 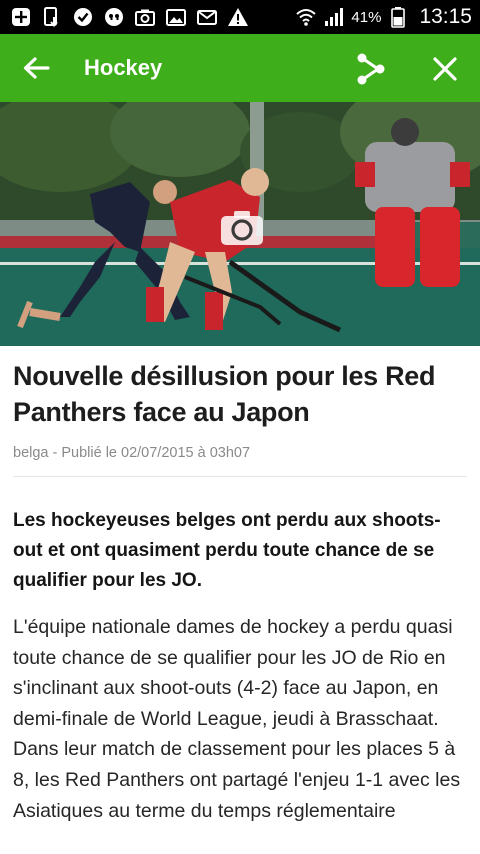 I want to click on photo-gallery-button, so click(x=242, y=228).